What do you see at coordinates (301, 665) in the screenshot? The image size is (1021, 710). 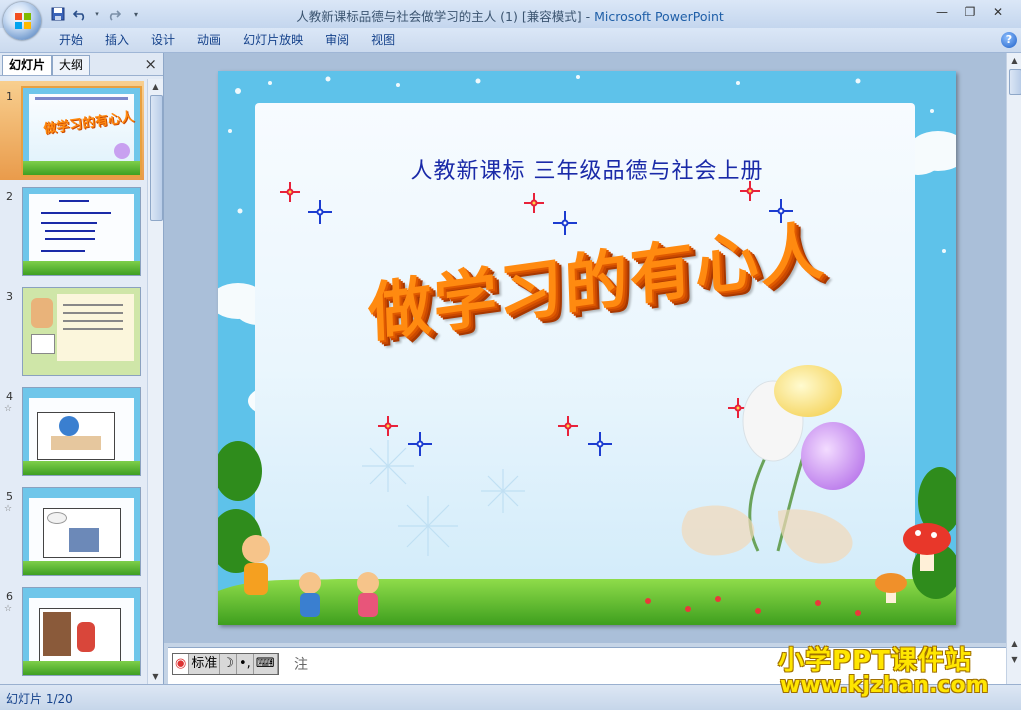 I see `notes-placeholder: 注` at bounding box center [301, 665].